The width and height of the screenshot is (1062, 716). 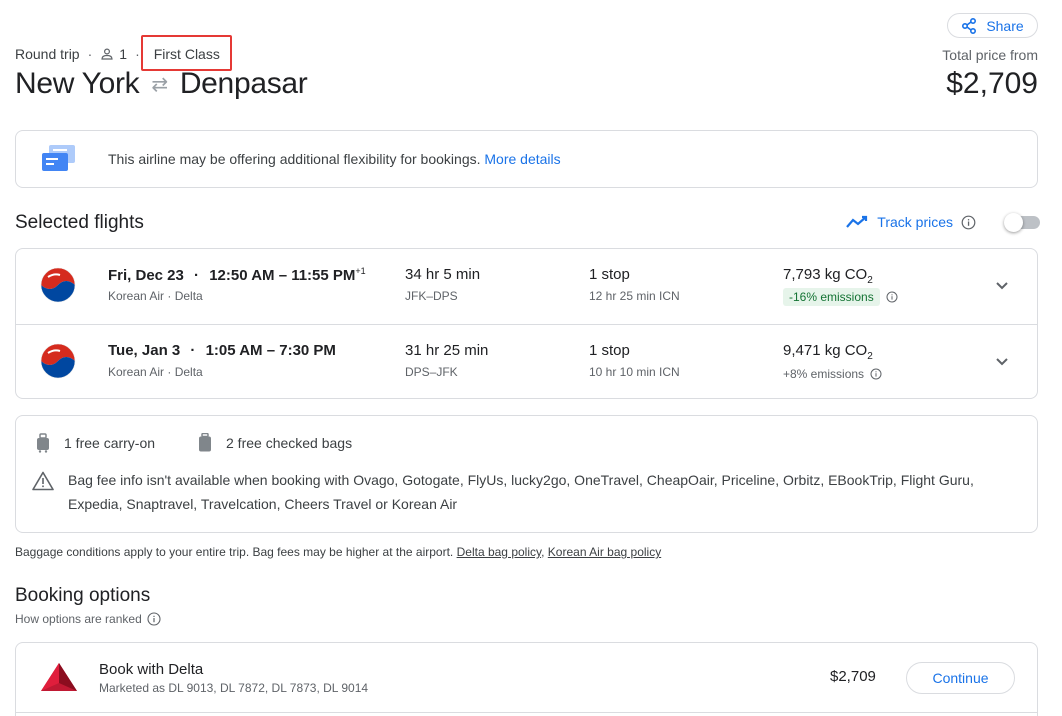 I want to click on checked-bag-icon, so click(x=205, y=442).